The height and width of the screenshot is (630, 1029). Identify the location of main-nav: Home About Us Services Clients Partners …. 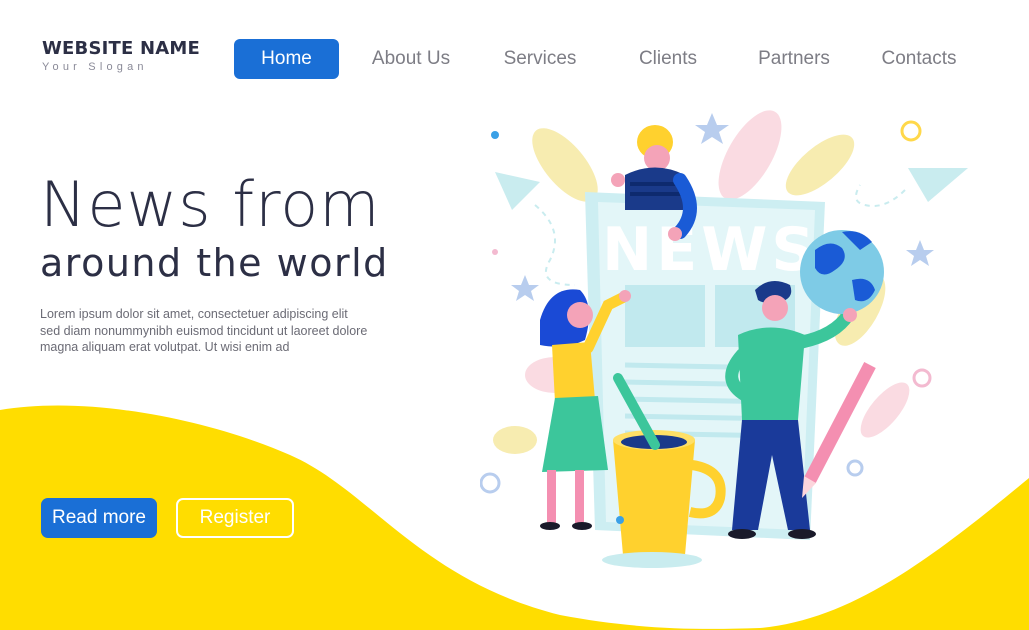
(604, 59).